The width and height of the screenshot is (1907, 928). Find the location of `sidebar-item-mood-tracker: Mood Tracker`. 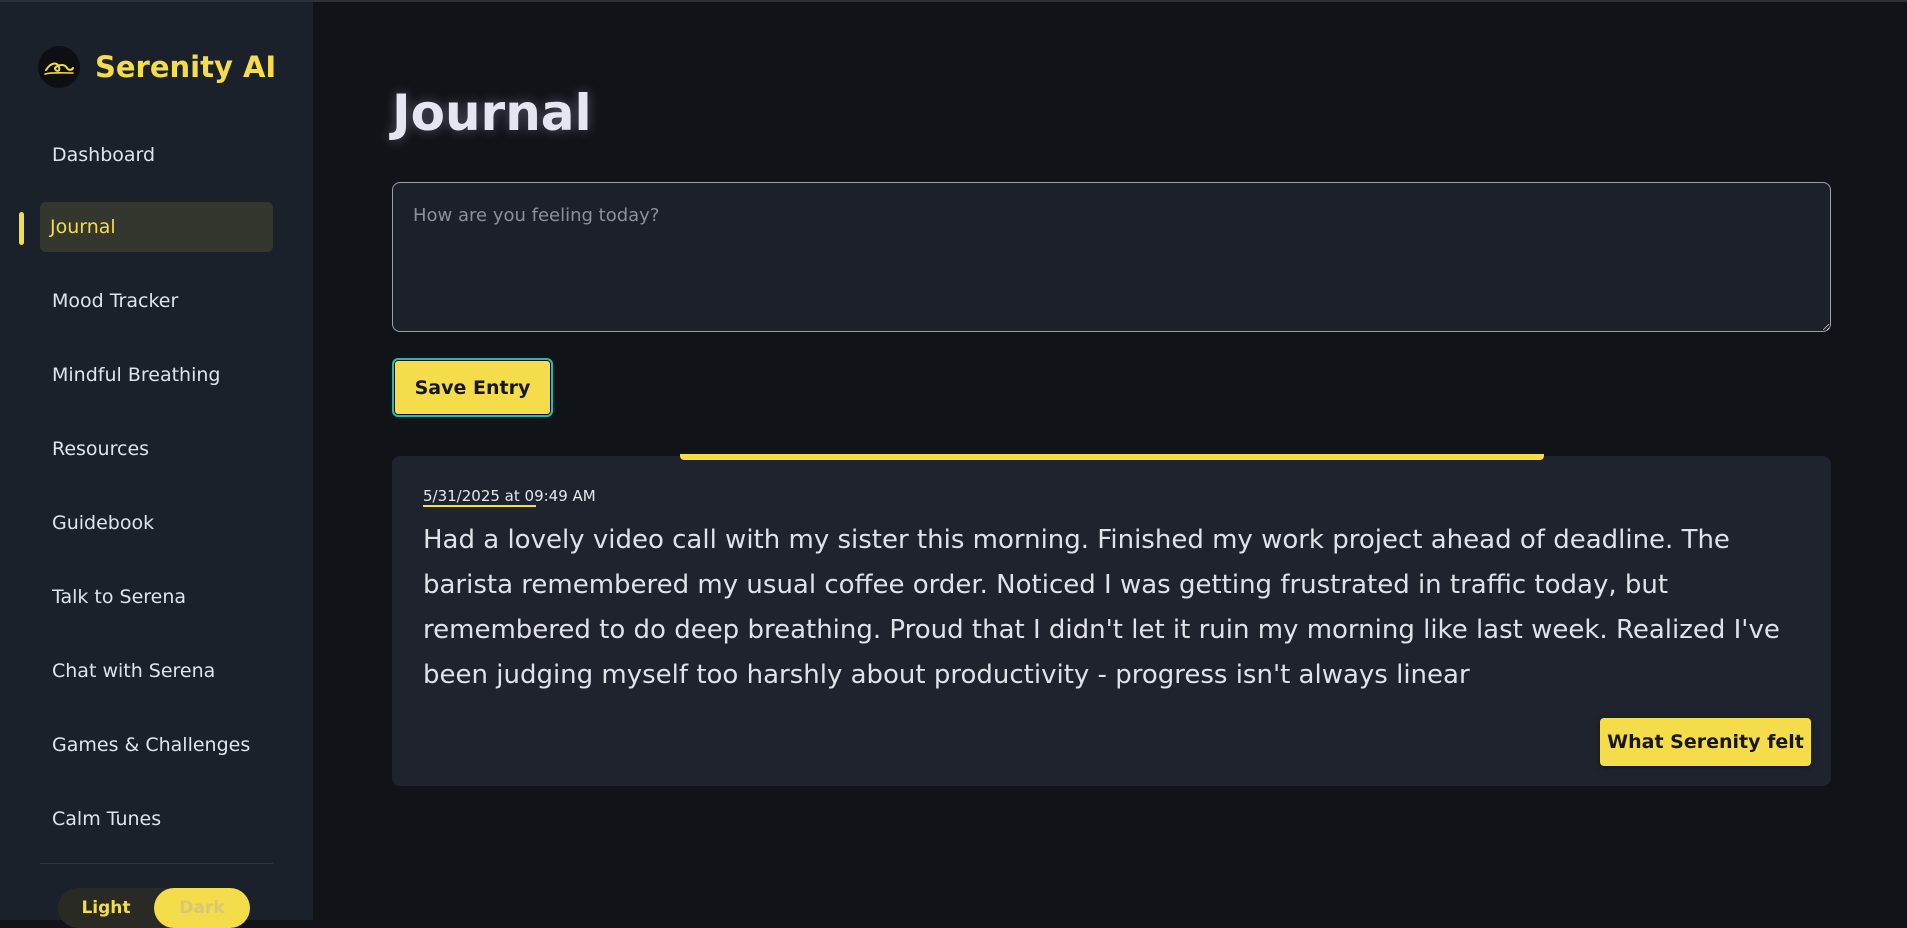

sidebar-item-mood-tracker: Mood Tracker is located at coordinates (156, 301).